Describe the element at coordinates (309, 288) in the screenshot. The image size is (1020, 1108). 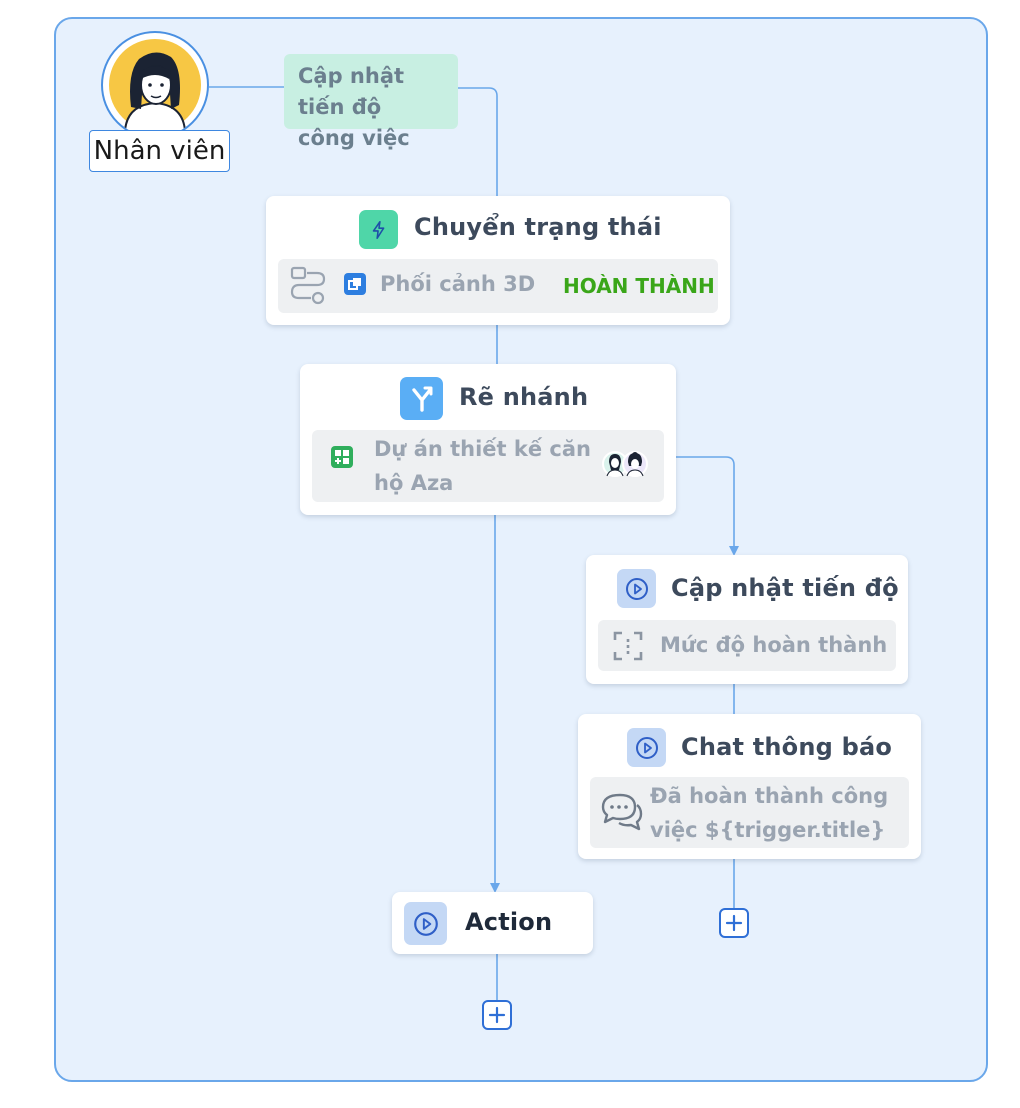
I see `workflow-steps-icon` at that location.